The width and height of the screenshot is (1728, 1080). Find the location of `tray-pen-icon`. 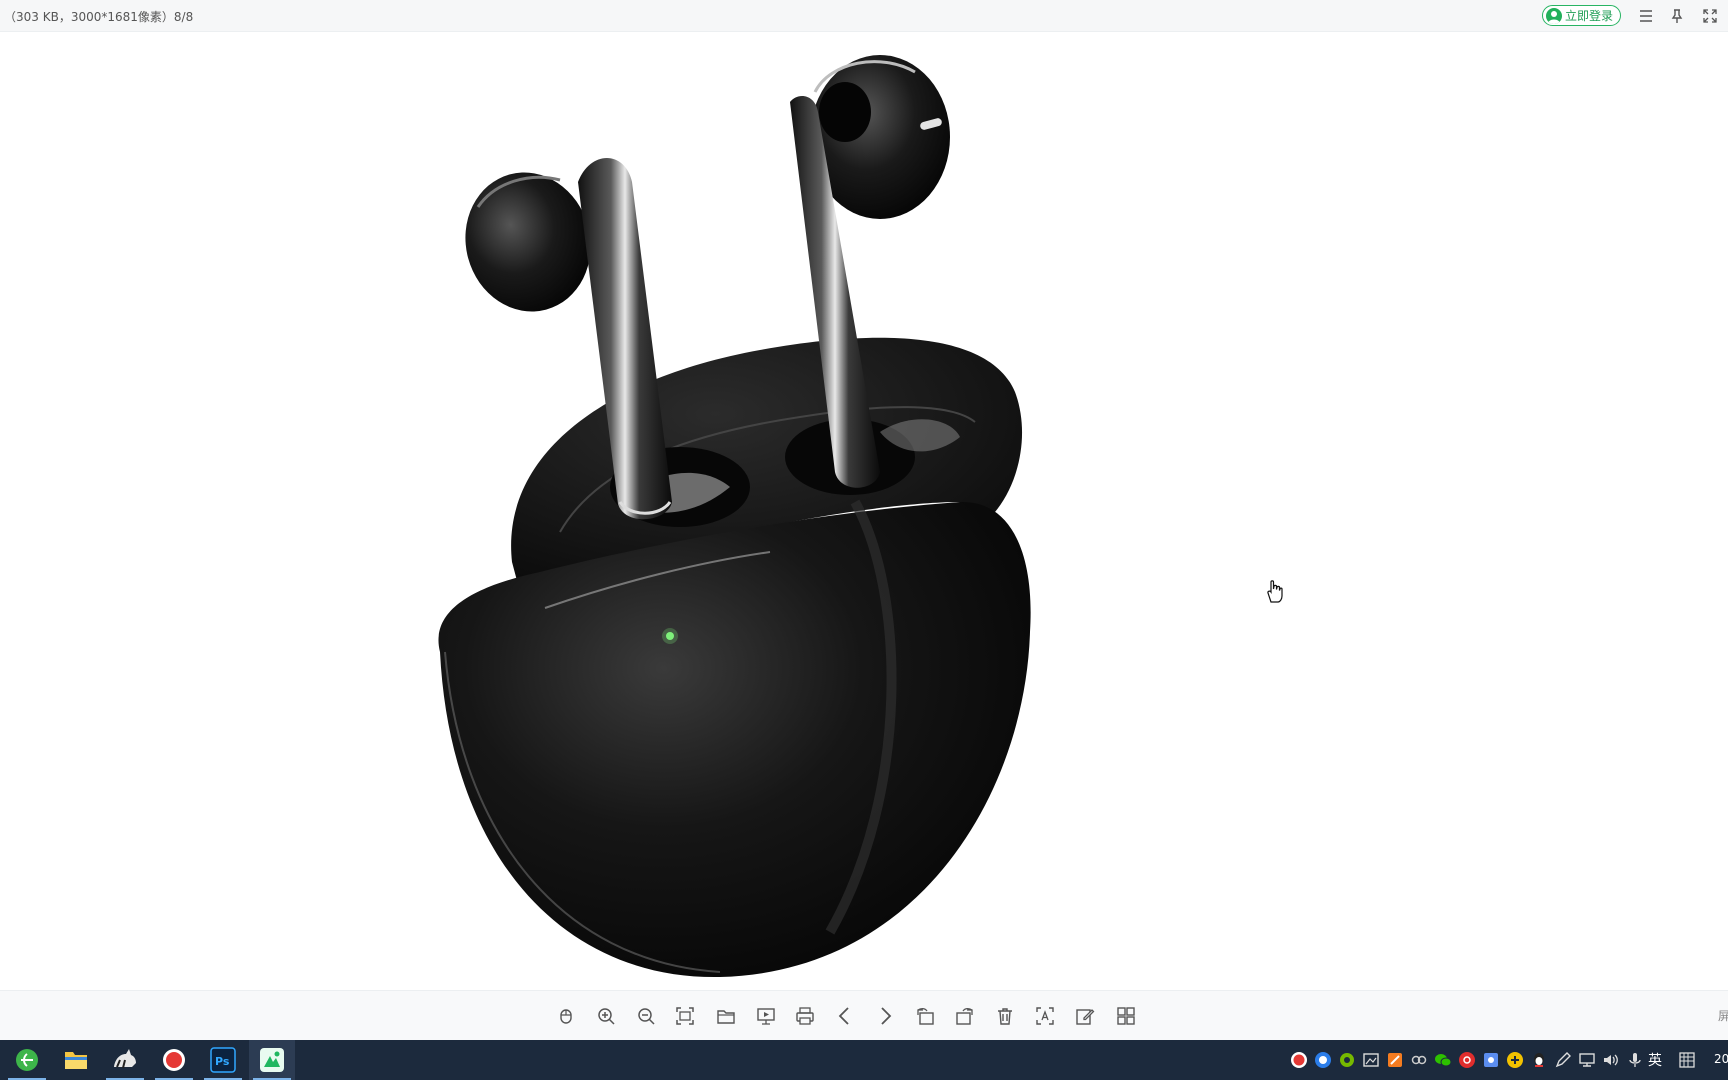

tray-pen-icon is located at coordinates (1563, 1060).